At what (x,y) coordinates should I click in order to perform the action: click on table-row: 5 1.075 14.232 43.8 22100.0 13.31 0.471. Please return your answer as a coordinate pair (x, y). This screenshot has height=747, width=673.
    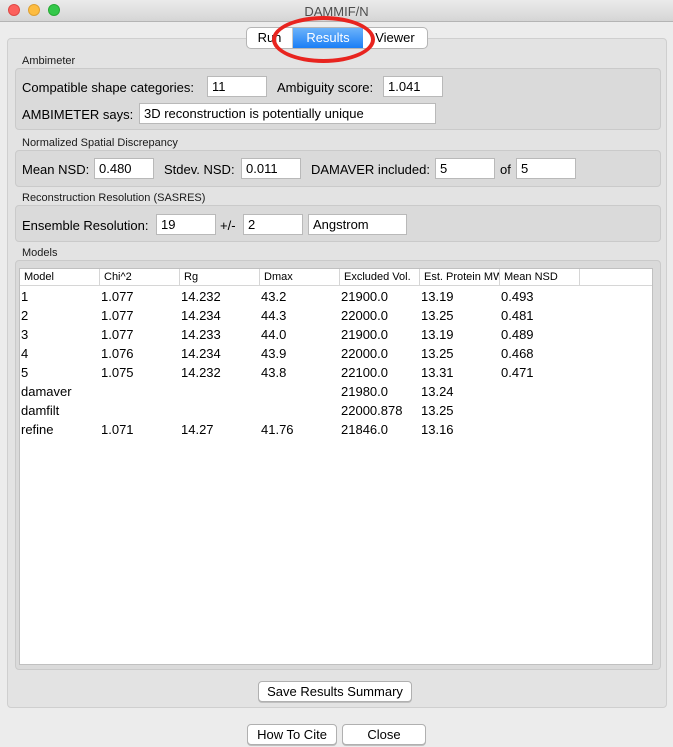
    Looking at the image, I should click on (336, 372).